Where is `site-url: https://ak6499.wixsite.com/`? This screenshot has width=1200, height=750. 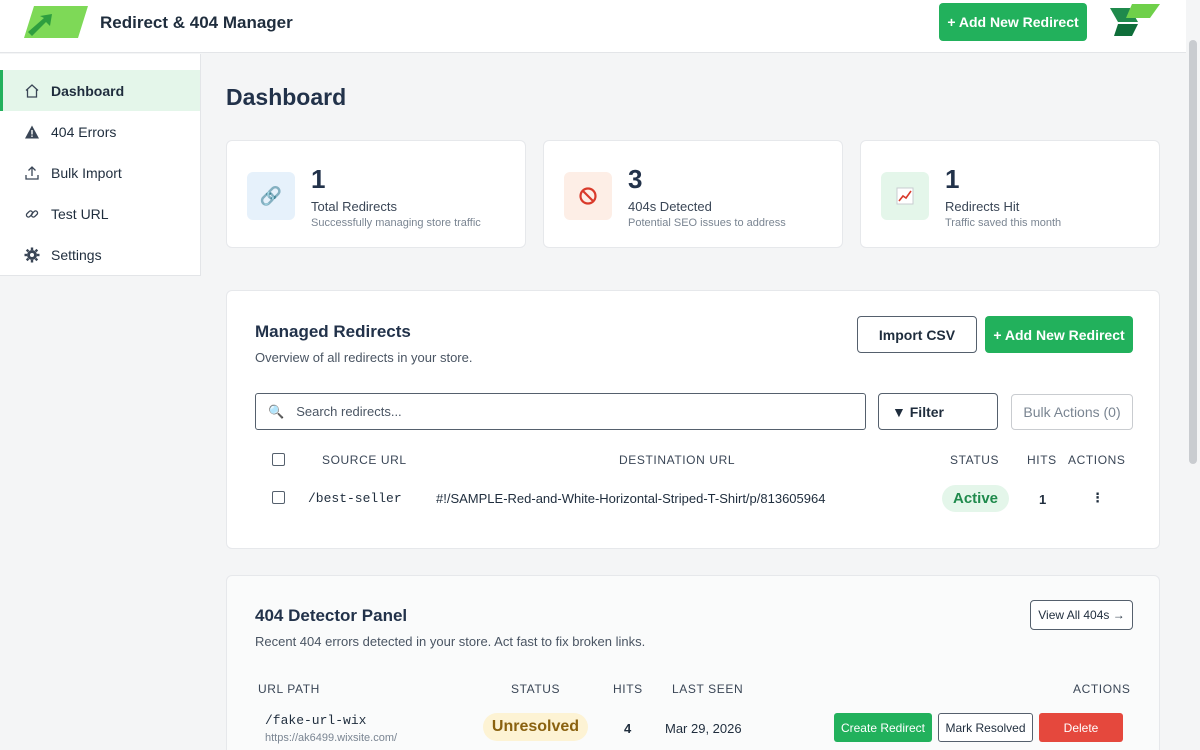 site-url: https://ak6499.wixsite.com/ is located at coordinates (331, 738).